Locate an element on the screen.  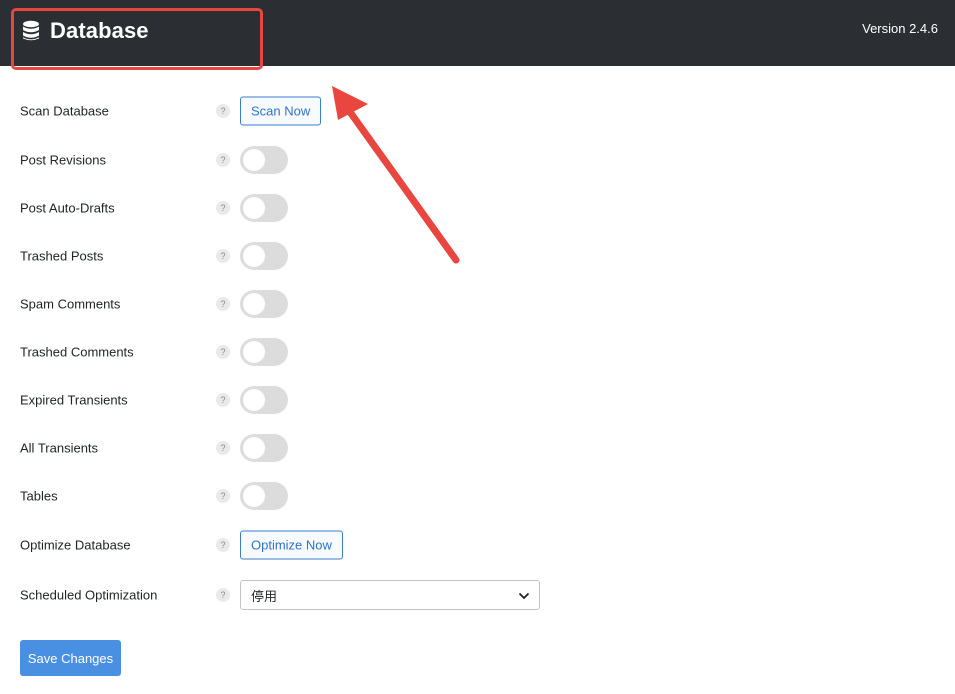
setting-row-scan-database: Scan Database? Scan Now is located at coordinates (300, 111).